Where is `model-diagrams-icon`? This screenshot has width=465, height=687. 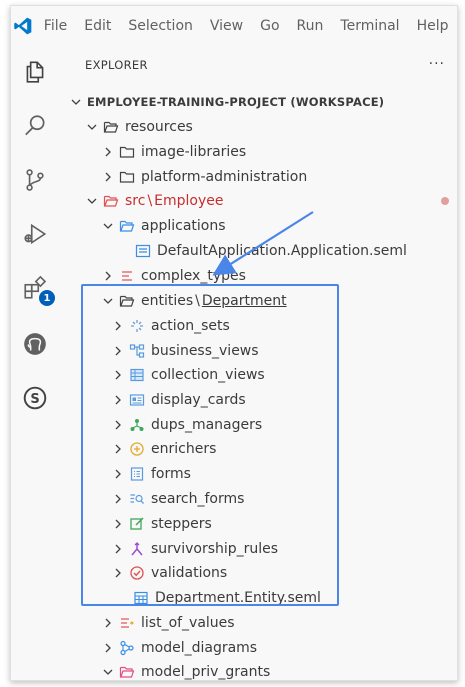 model-diagrams-icon is located at coordinates (127, 648).